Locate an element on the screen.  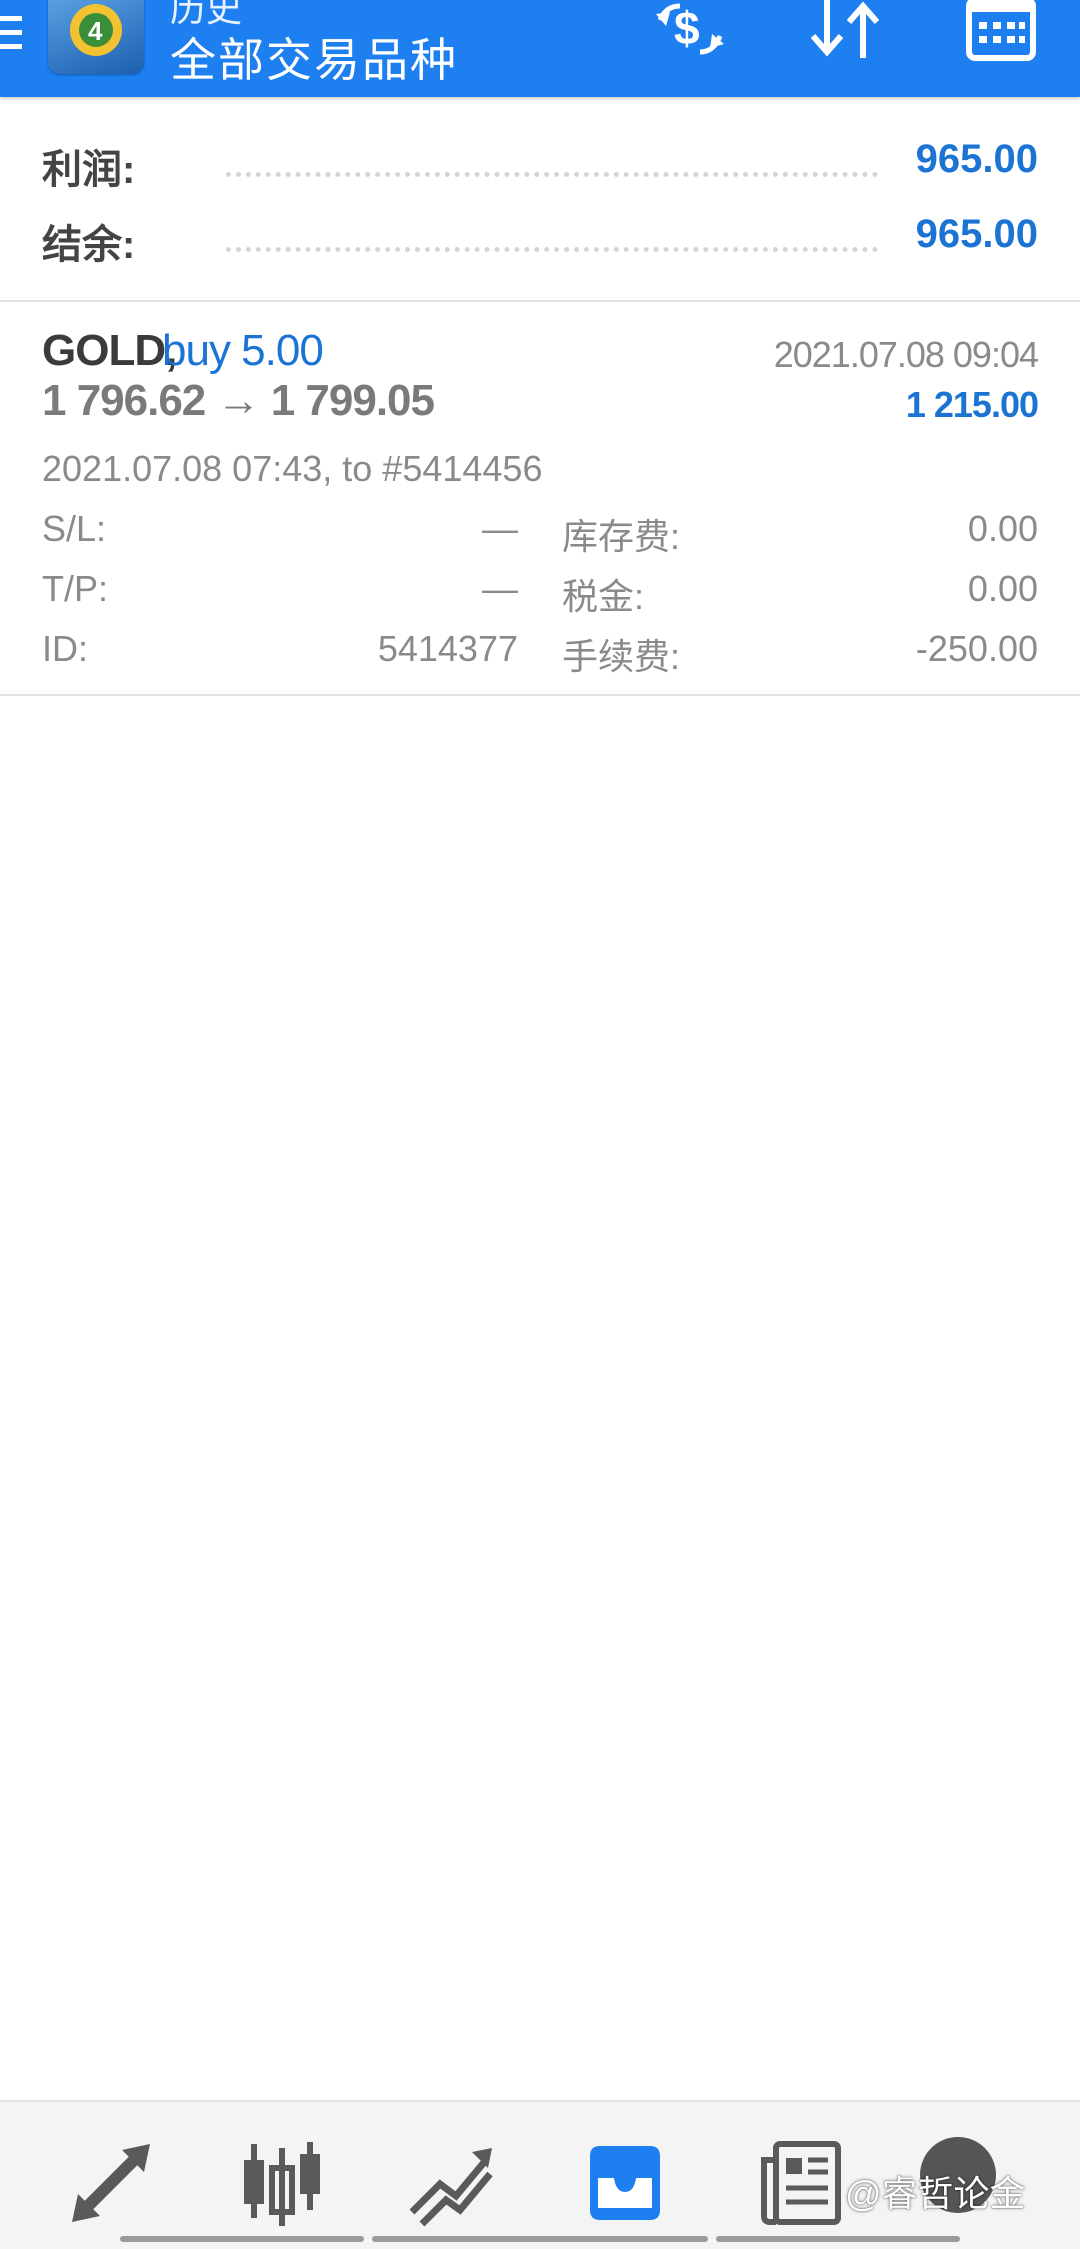
deal-open-info: 2021.07.08 07:43, to #5414456 is located at coordinates (292, 468).